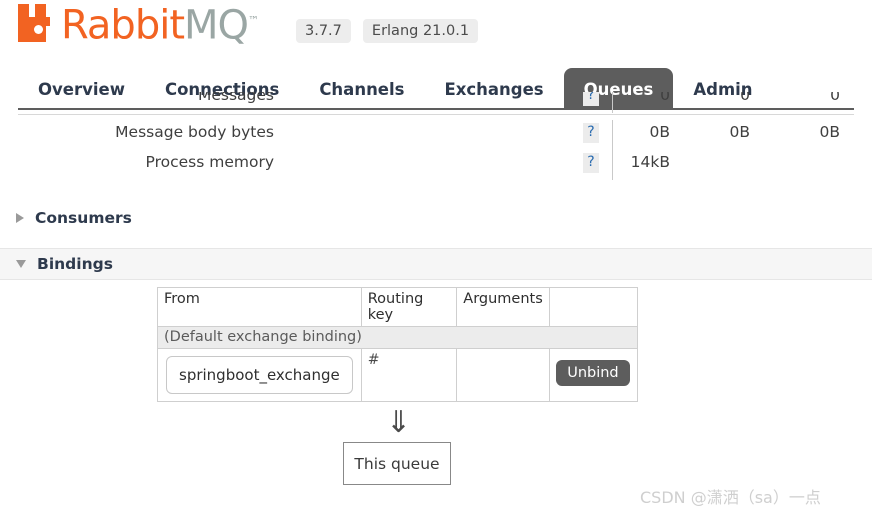 The height and width of the screenshot is (515, 872). Describe the element at coordinates (730, 497) in the screenshot. I see `watermark: CSDN @潇洒（sa）一点` at that location.